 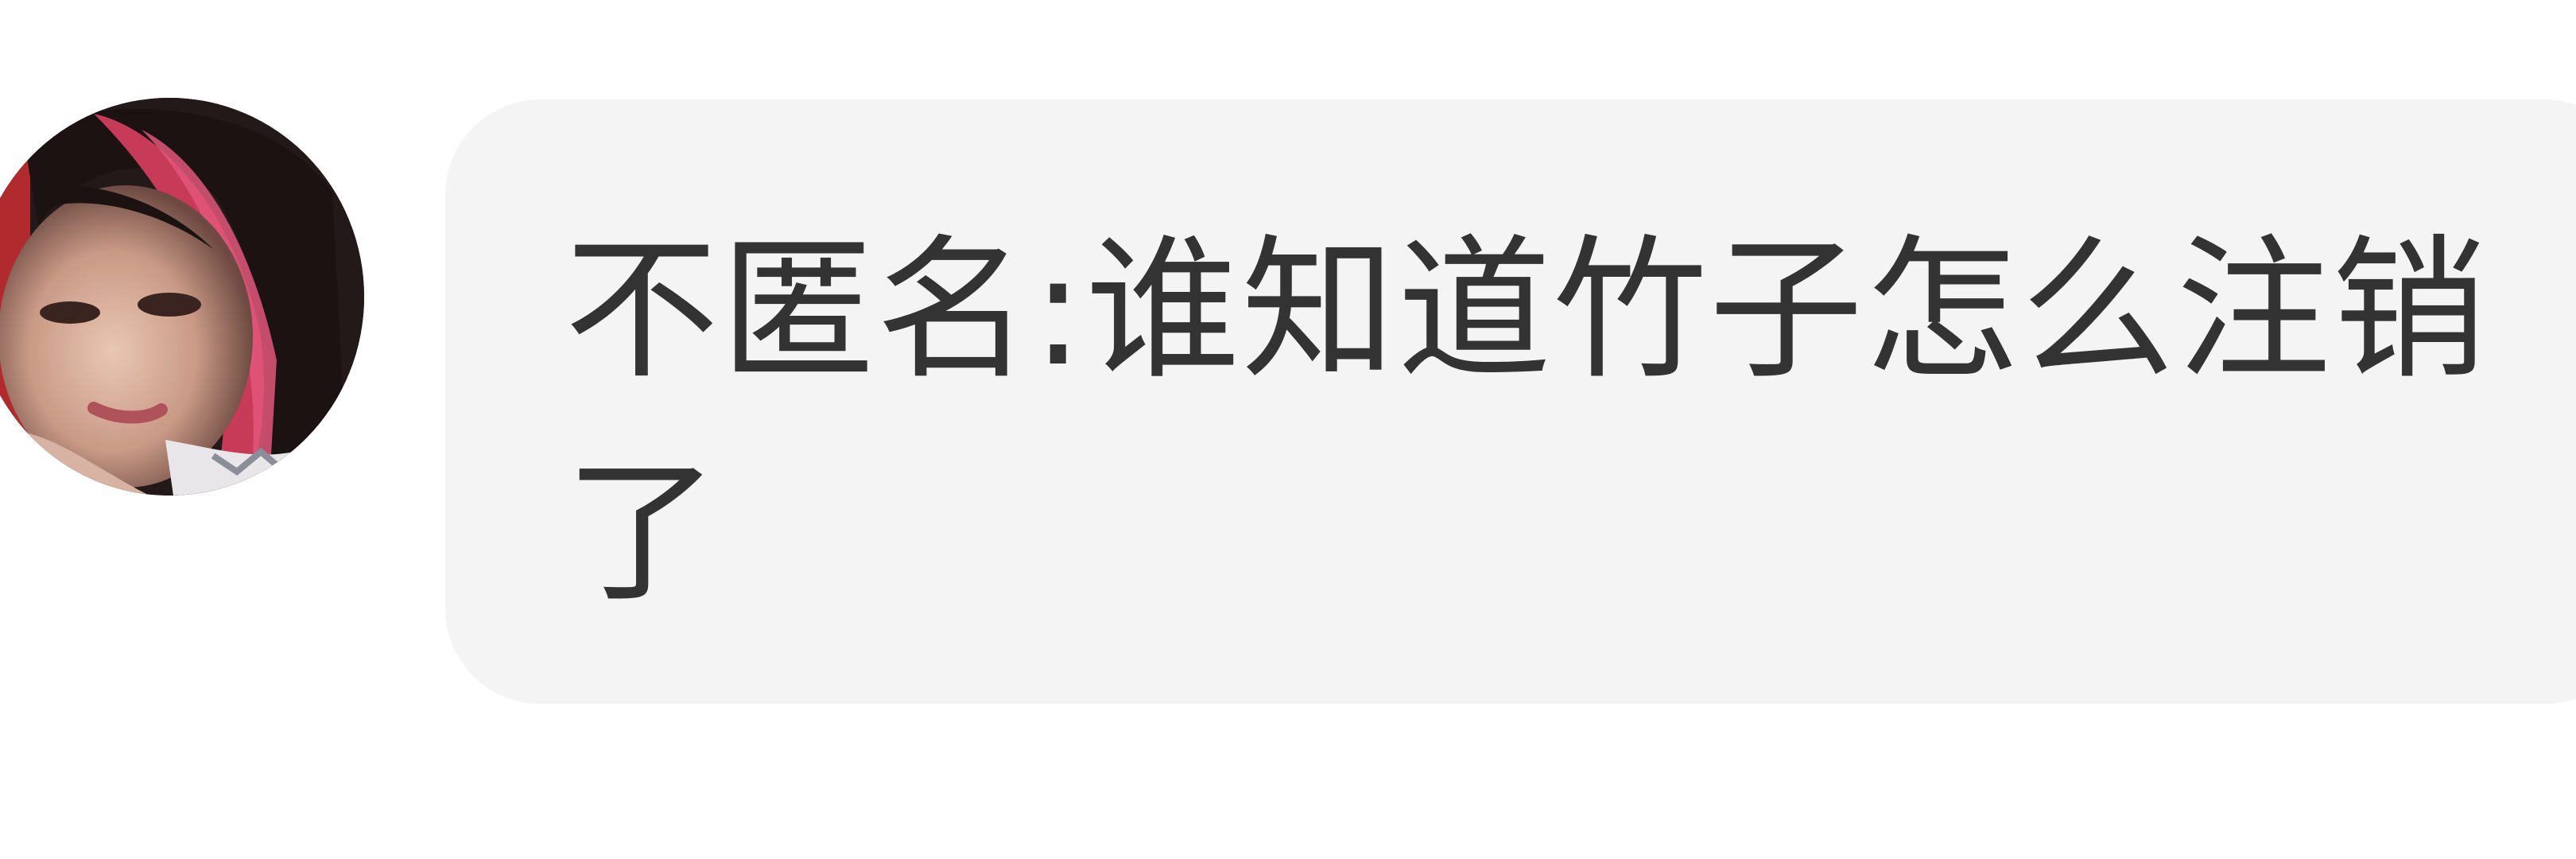 I want to click on avatar, so click(x=182, y=297).